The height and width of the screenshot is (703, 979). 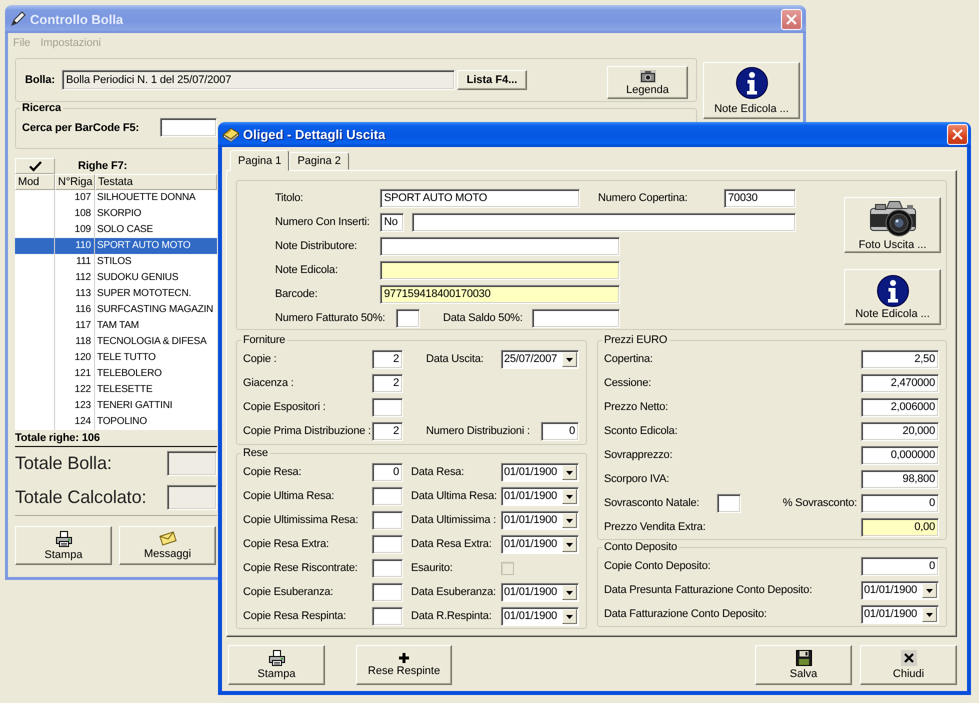 What do you see at coordinates (478, 431) in the screenshot?
I see `field-label: Numero Distribuzioni :` at bounding box center [478, 431].